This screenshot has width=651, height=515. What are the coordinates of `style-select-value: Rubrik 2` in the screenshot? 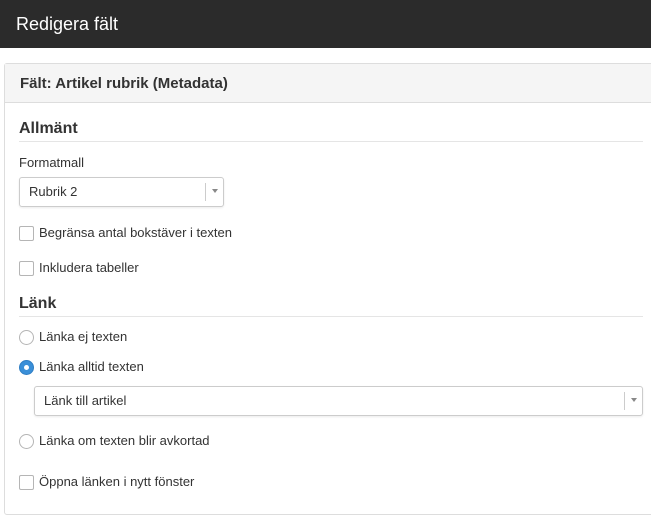 It's located at (53, 191).